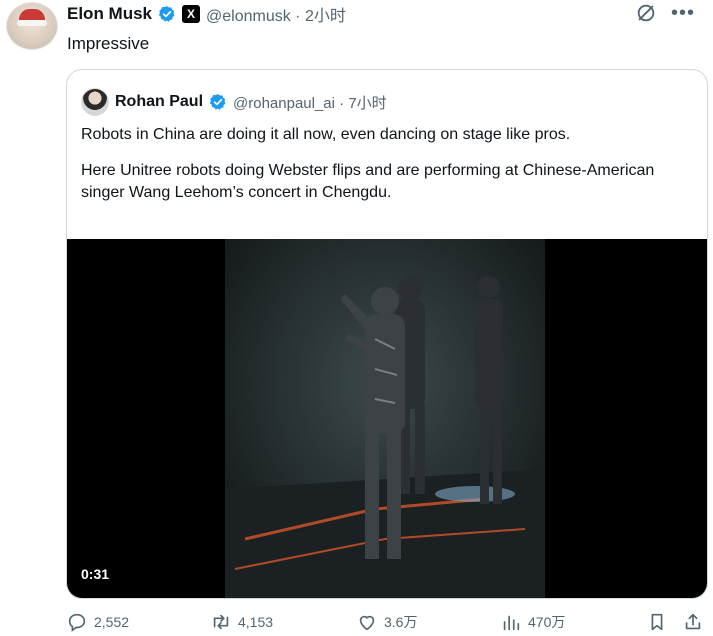 The image size is (713, 636). I want to click on views-icon, so click(511, 623).